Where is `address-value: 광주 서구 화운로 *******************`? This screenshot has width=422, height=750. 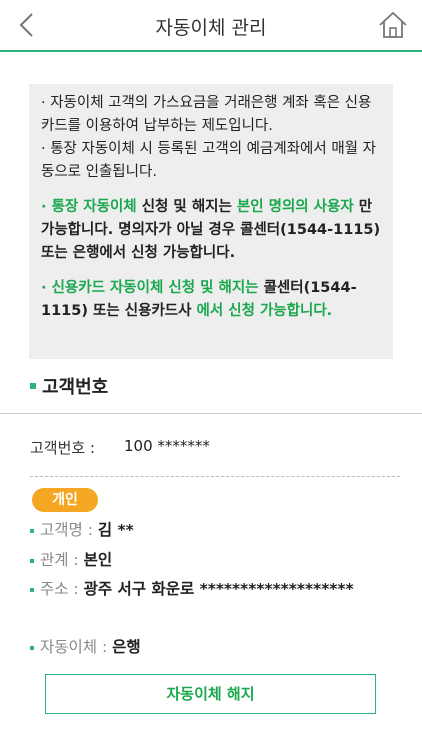 address-value: 광주 서구 화운로 ******************* is located at coordinates (218, 589).